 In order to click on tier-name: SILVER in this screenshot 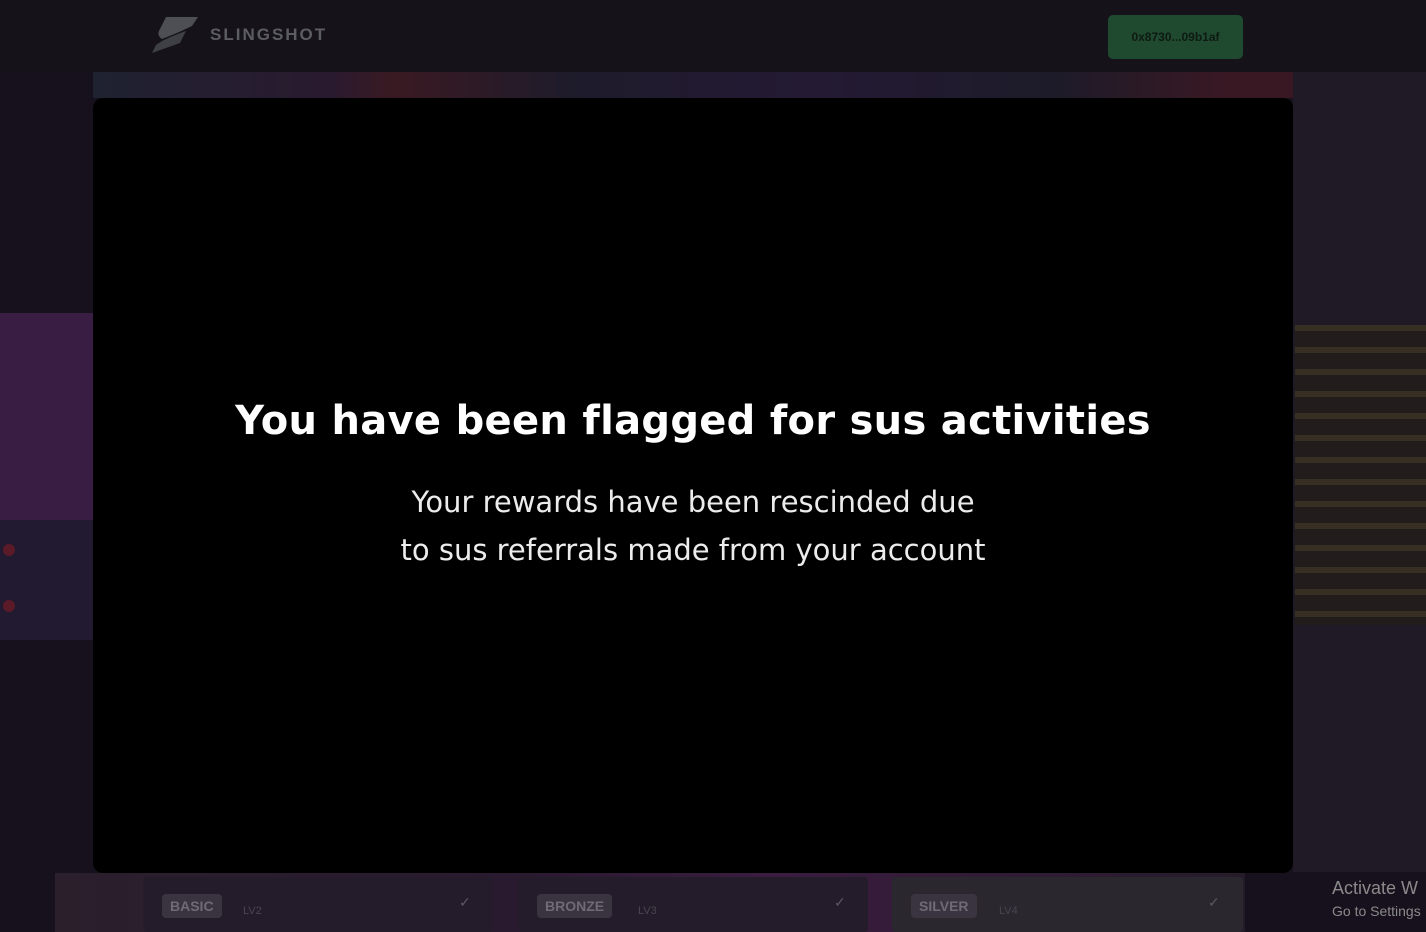, I will do `click(944, 906)`.